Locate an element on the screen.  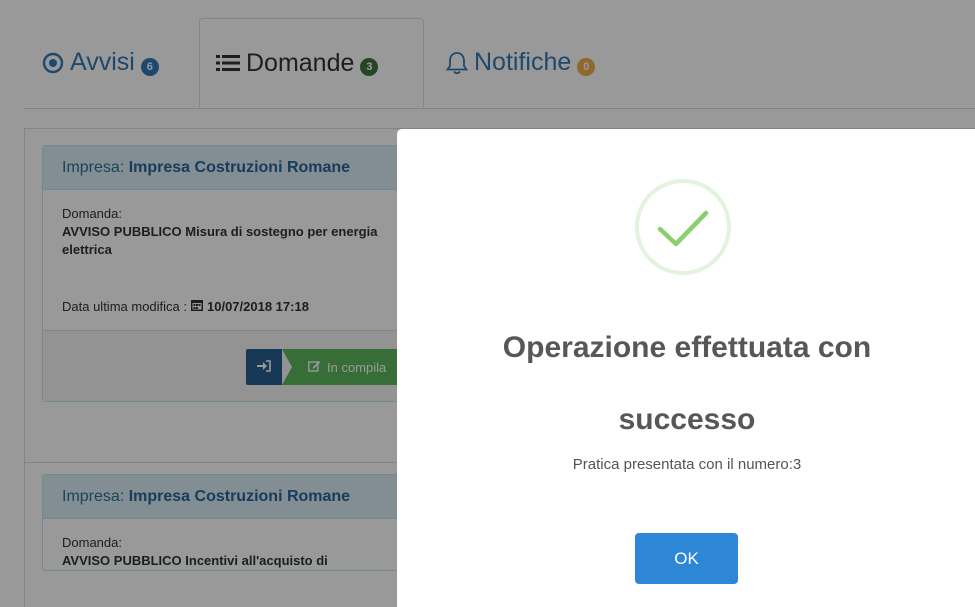
dialog-title: Operazione effettuata con is located at coordinates (687, 347).